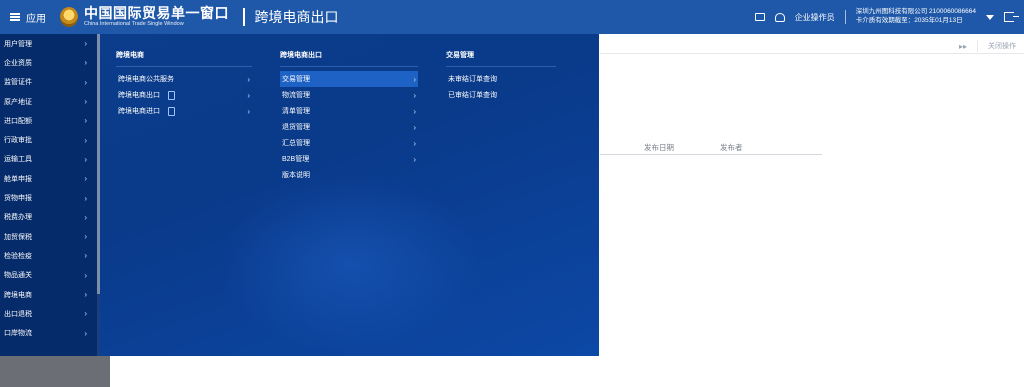 This screenshot has width=1024, height=387. I want to click on header-divider, so click(845, 17).